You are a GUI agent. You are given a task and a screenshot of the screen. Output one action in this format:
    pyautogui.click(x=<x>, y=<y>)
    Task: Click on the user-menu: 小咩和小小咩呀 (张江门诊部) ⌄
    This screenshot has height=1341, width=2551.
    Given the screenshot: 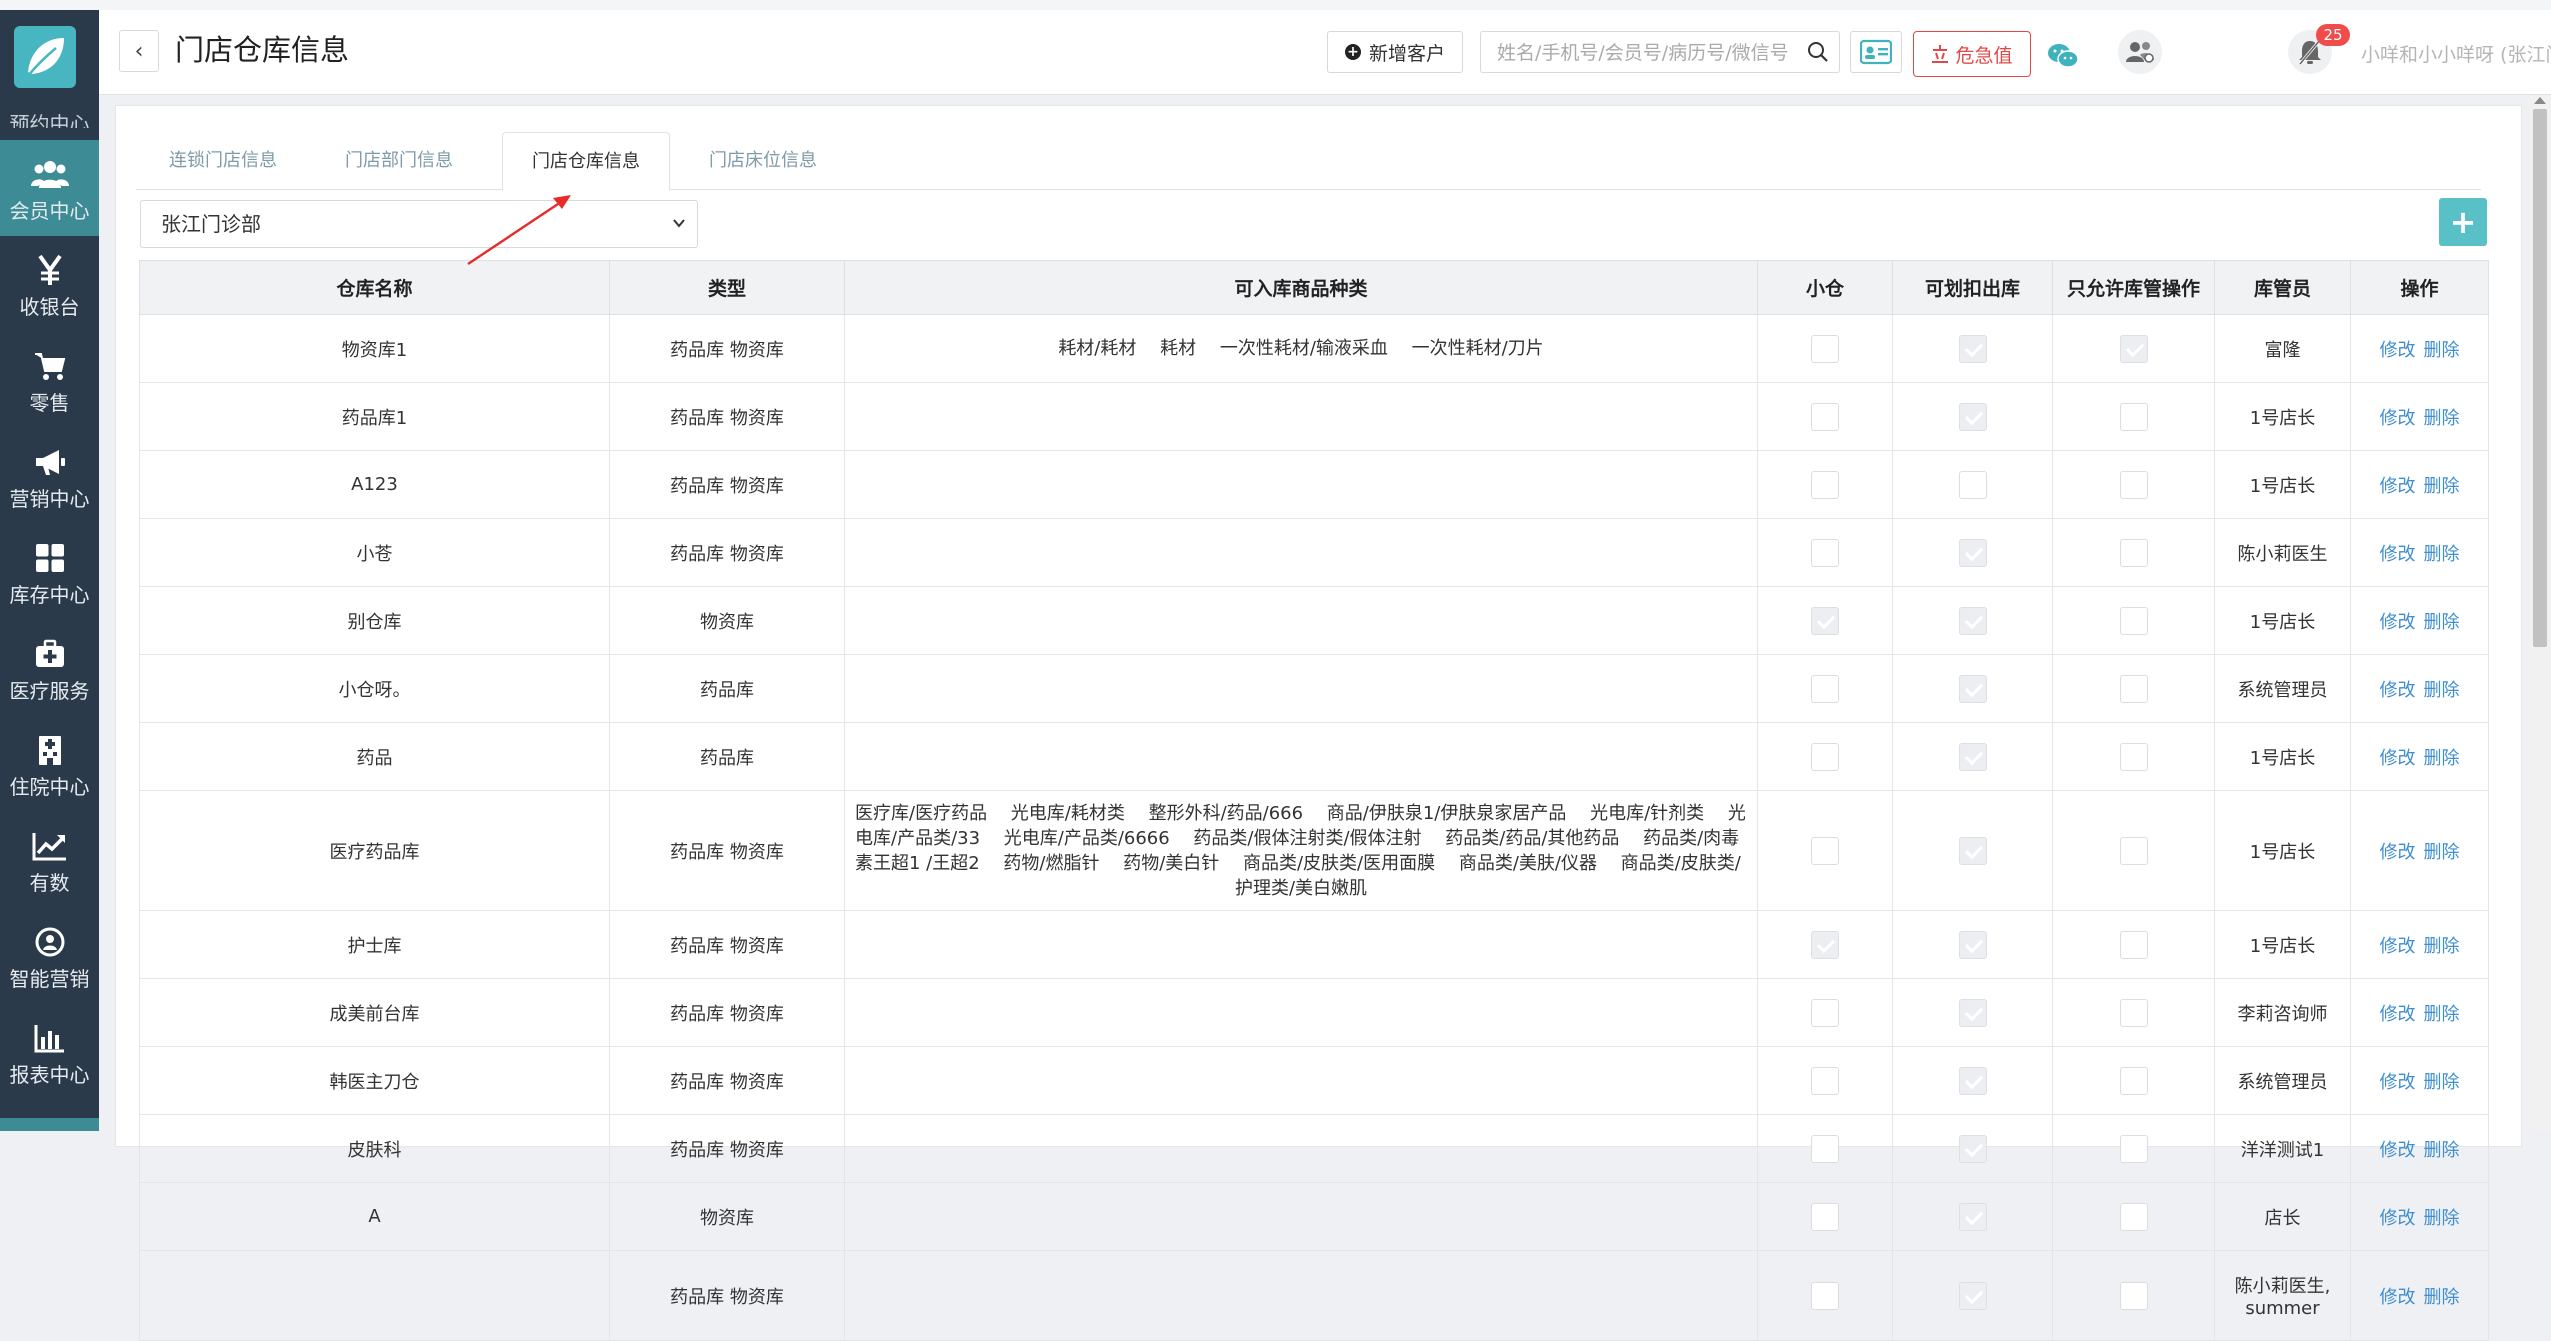 What is the action you would take?
    pyautogui.click(x=2456, y=53)
    